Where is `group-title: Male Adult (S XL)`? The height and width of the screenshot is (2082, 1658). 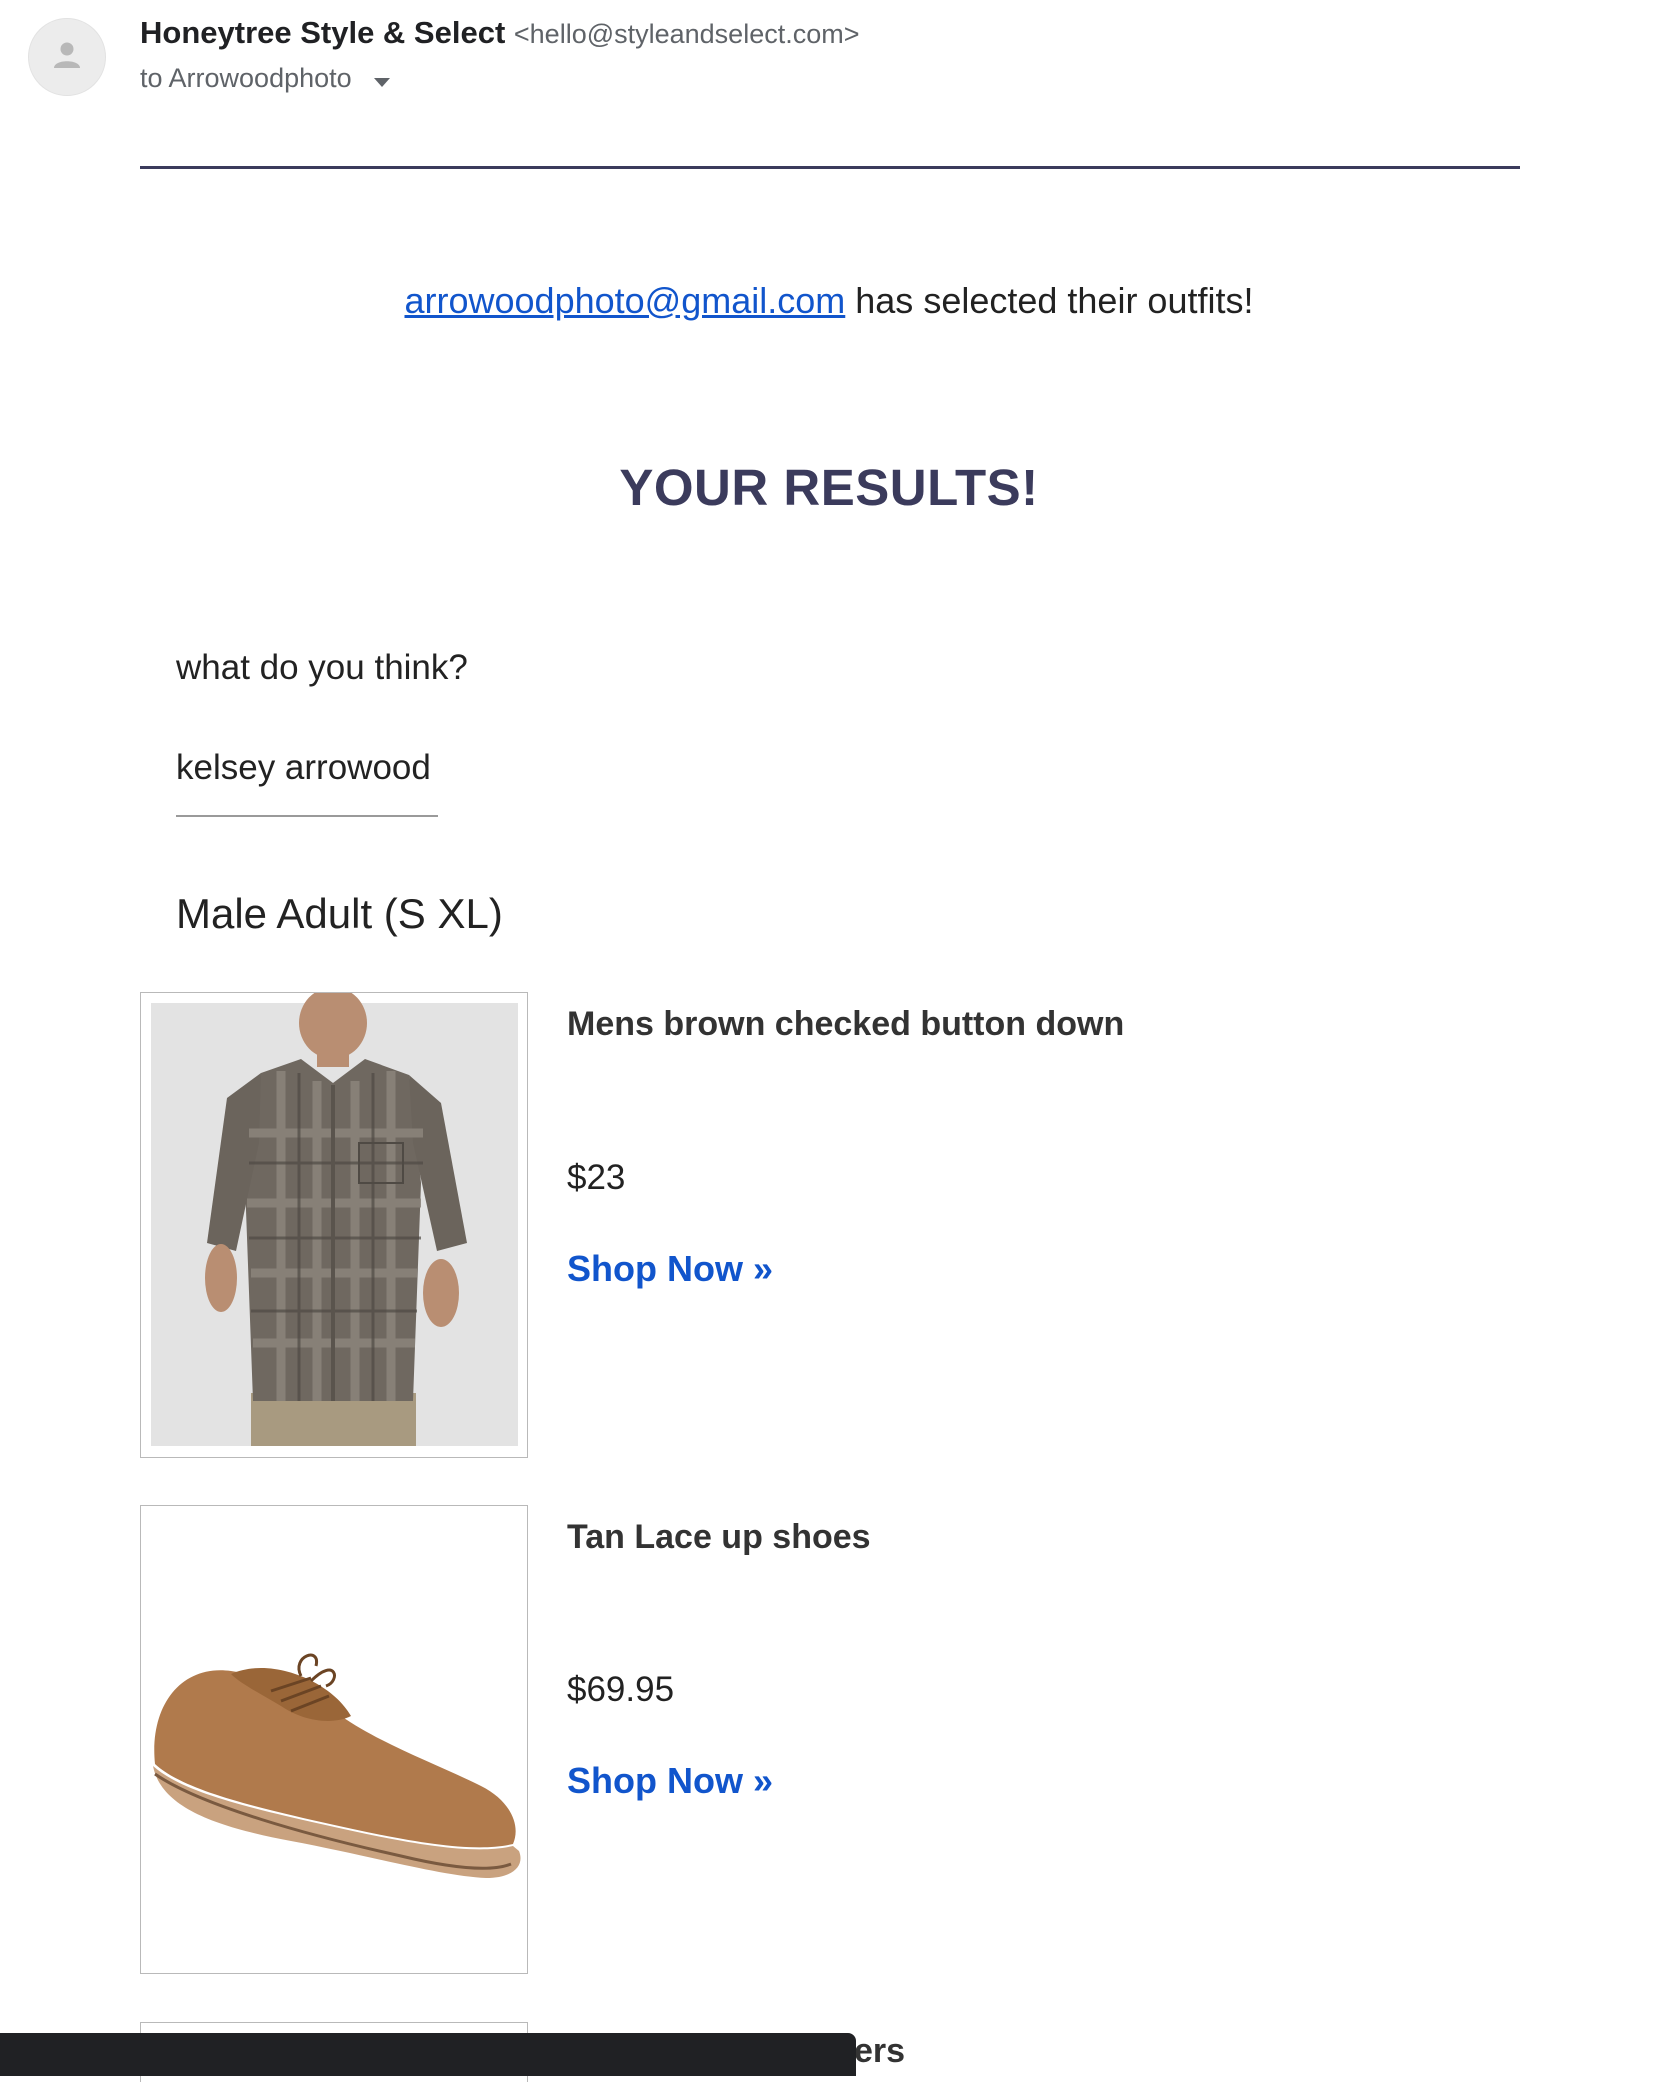
group-title: Male Adult (S XL) is located at coordinates (339, 913).